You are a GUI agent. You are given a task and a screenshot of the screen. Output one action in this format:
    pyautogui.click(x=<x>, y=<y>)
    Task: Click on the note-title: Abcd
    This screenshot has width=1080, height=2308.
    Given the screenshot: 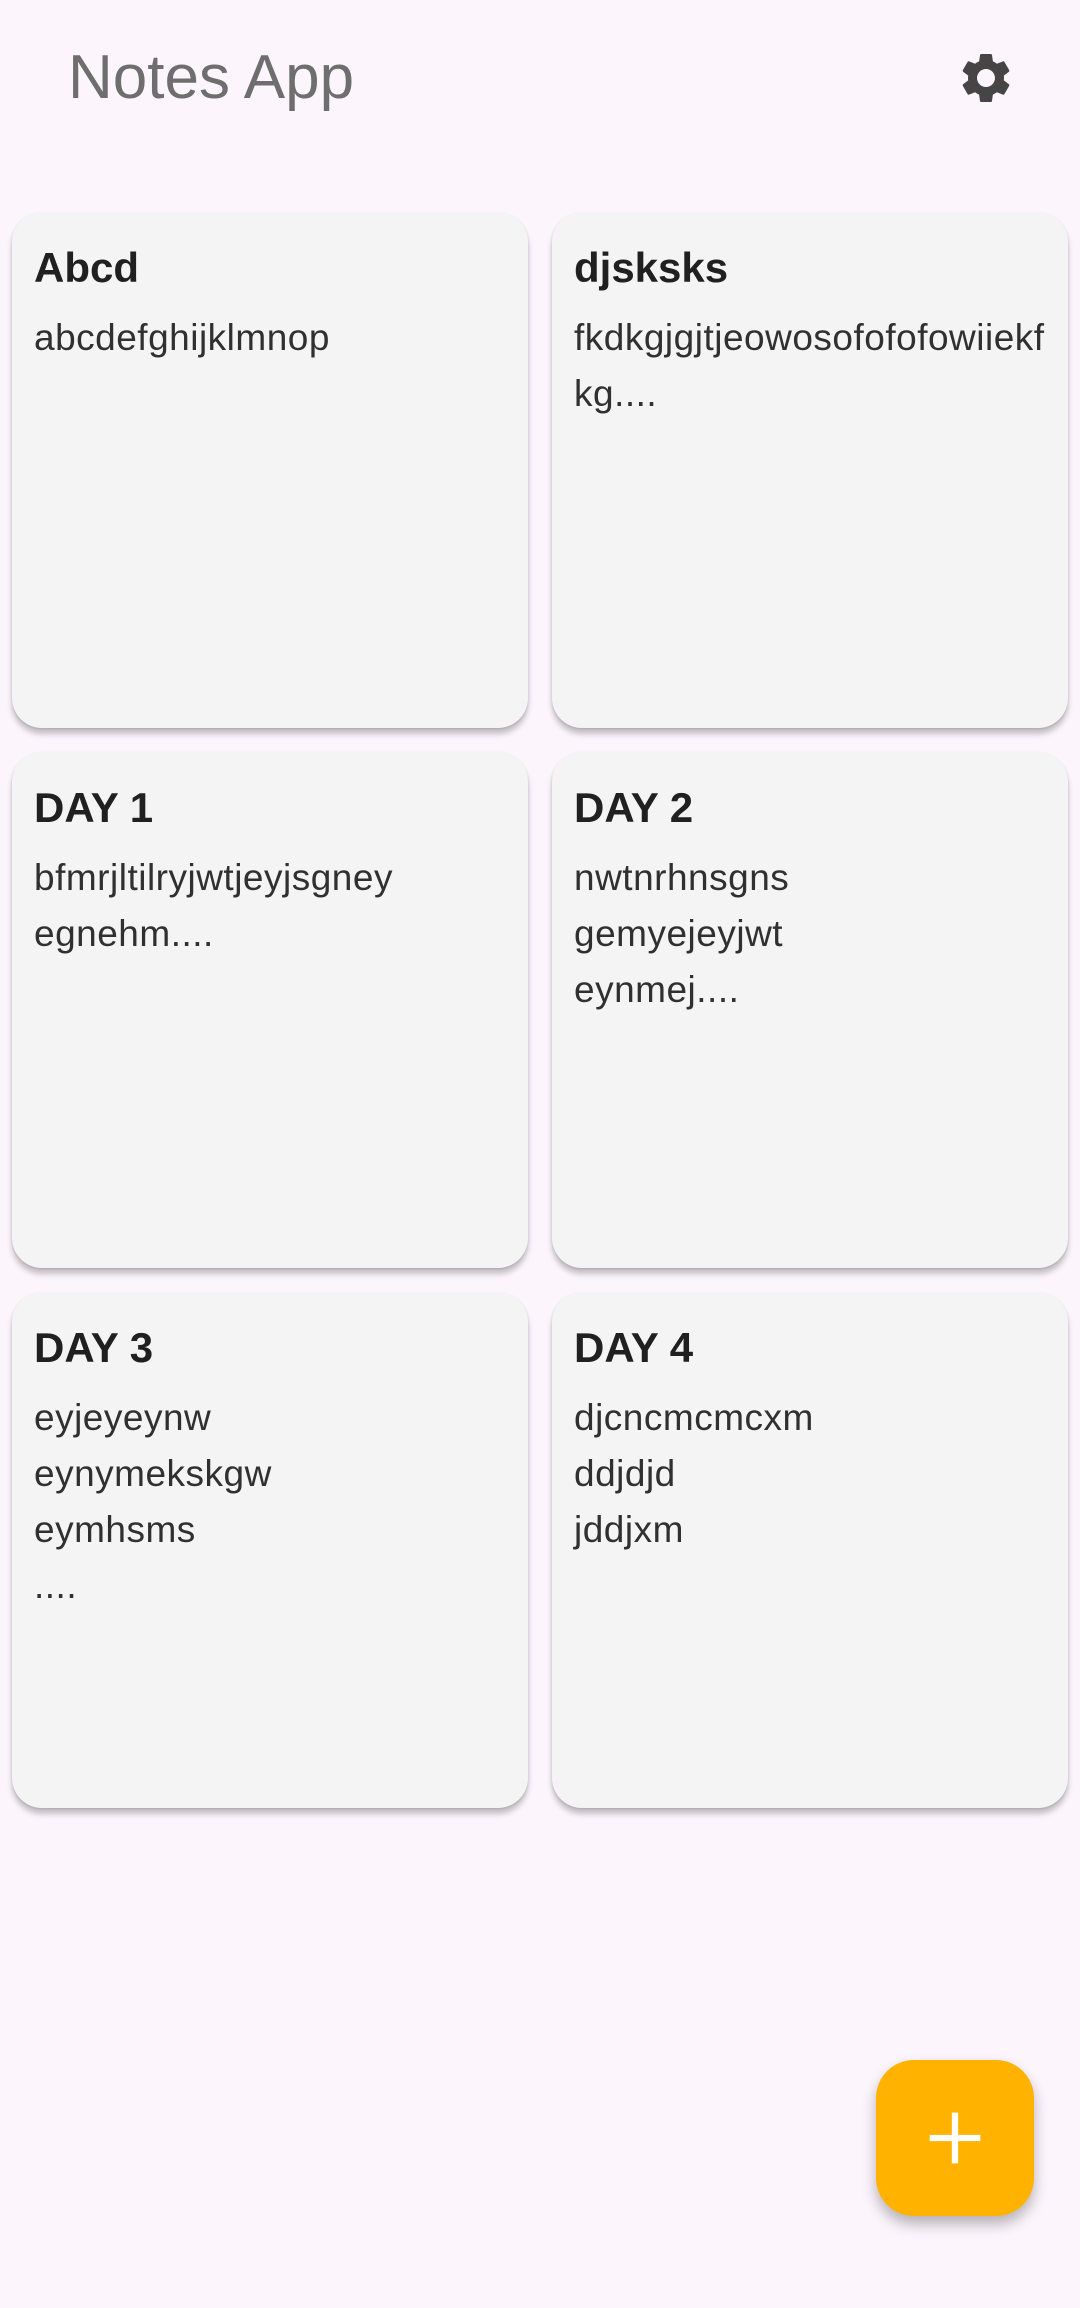 What is the action you would take?
    pyautogui.click(x=86, y=267)
    